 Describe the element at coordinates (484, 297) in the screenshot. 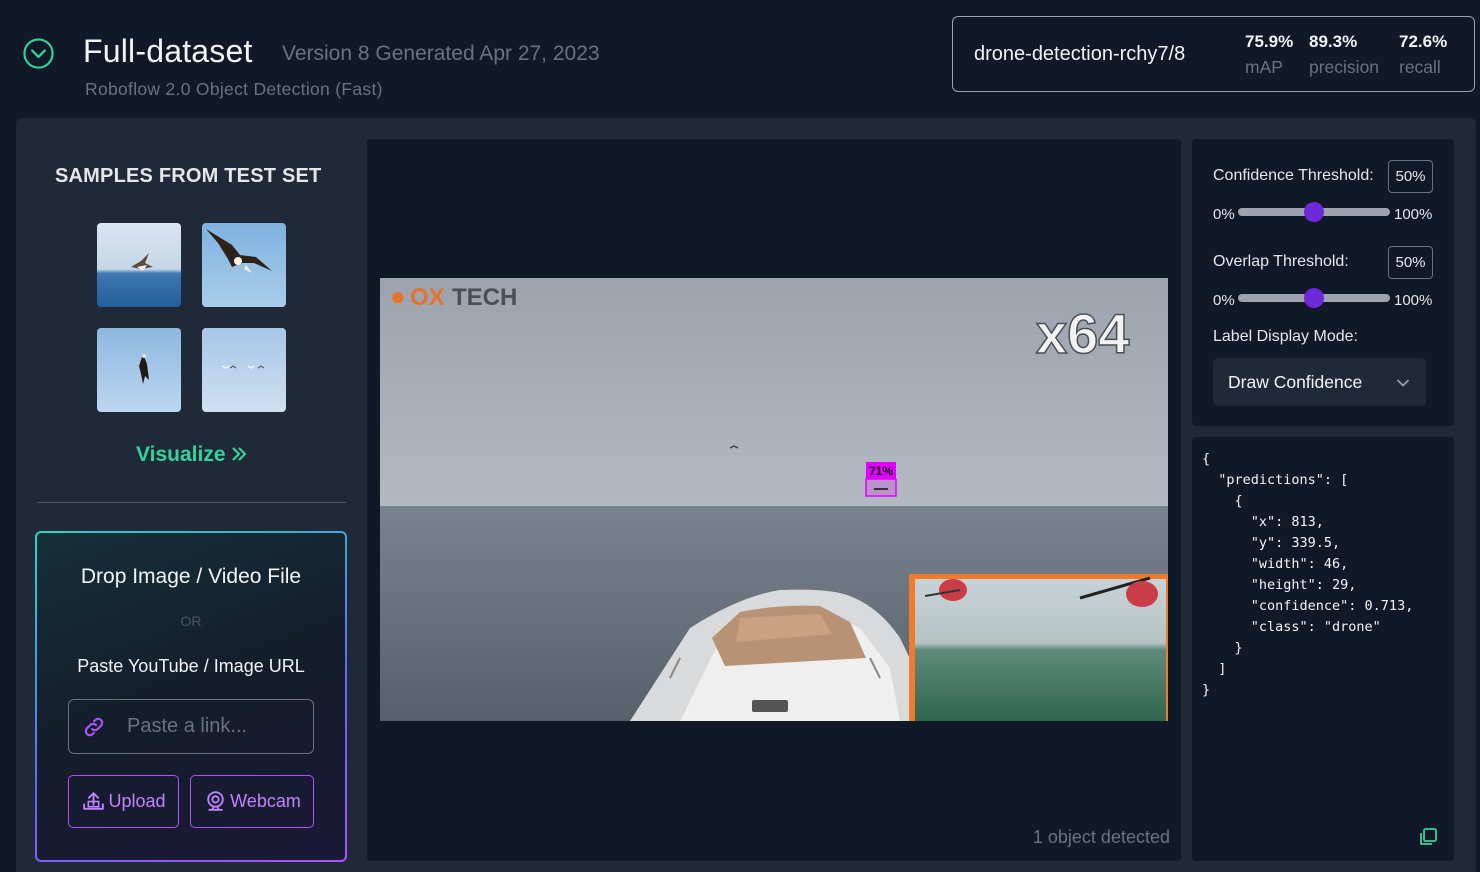

I see `video-logo-text: TECH` at that location.